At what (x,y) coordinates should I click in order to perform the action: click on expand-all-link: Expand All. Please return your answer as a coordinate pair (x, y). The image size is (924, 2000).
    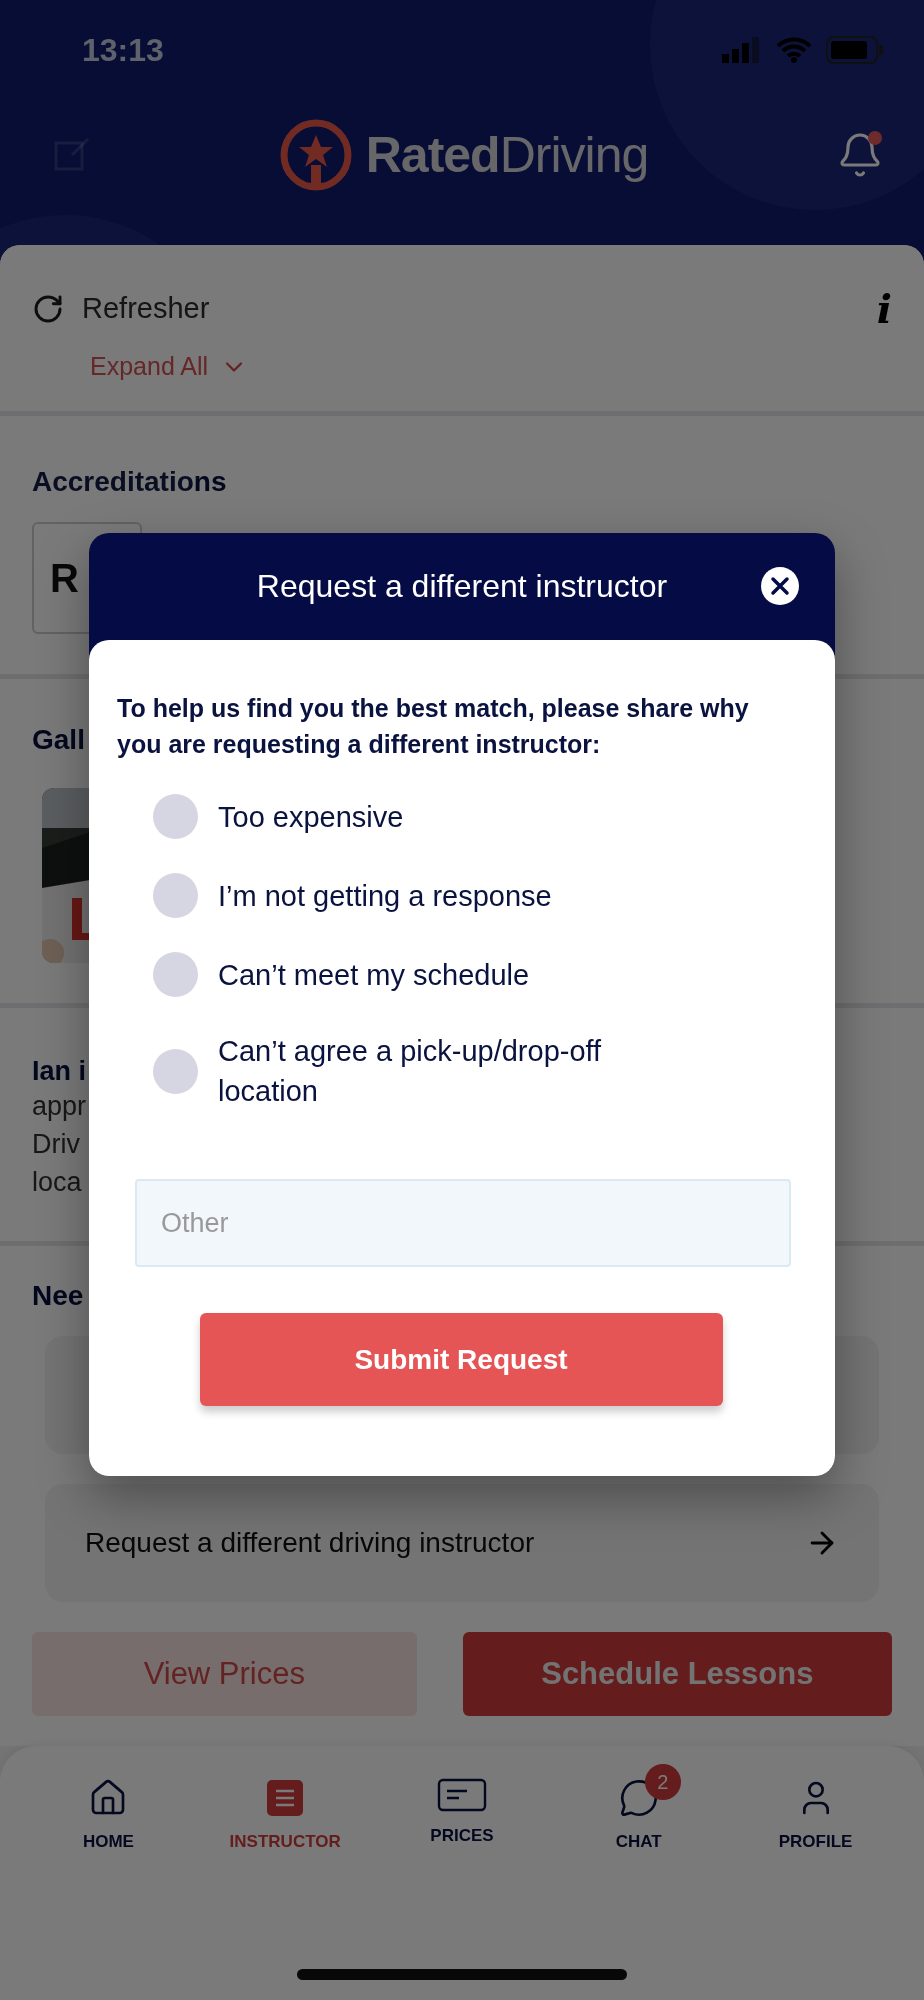
    Looking at the image, I should click on (169, 366).